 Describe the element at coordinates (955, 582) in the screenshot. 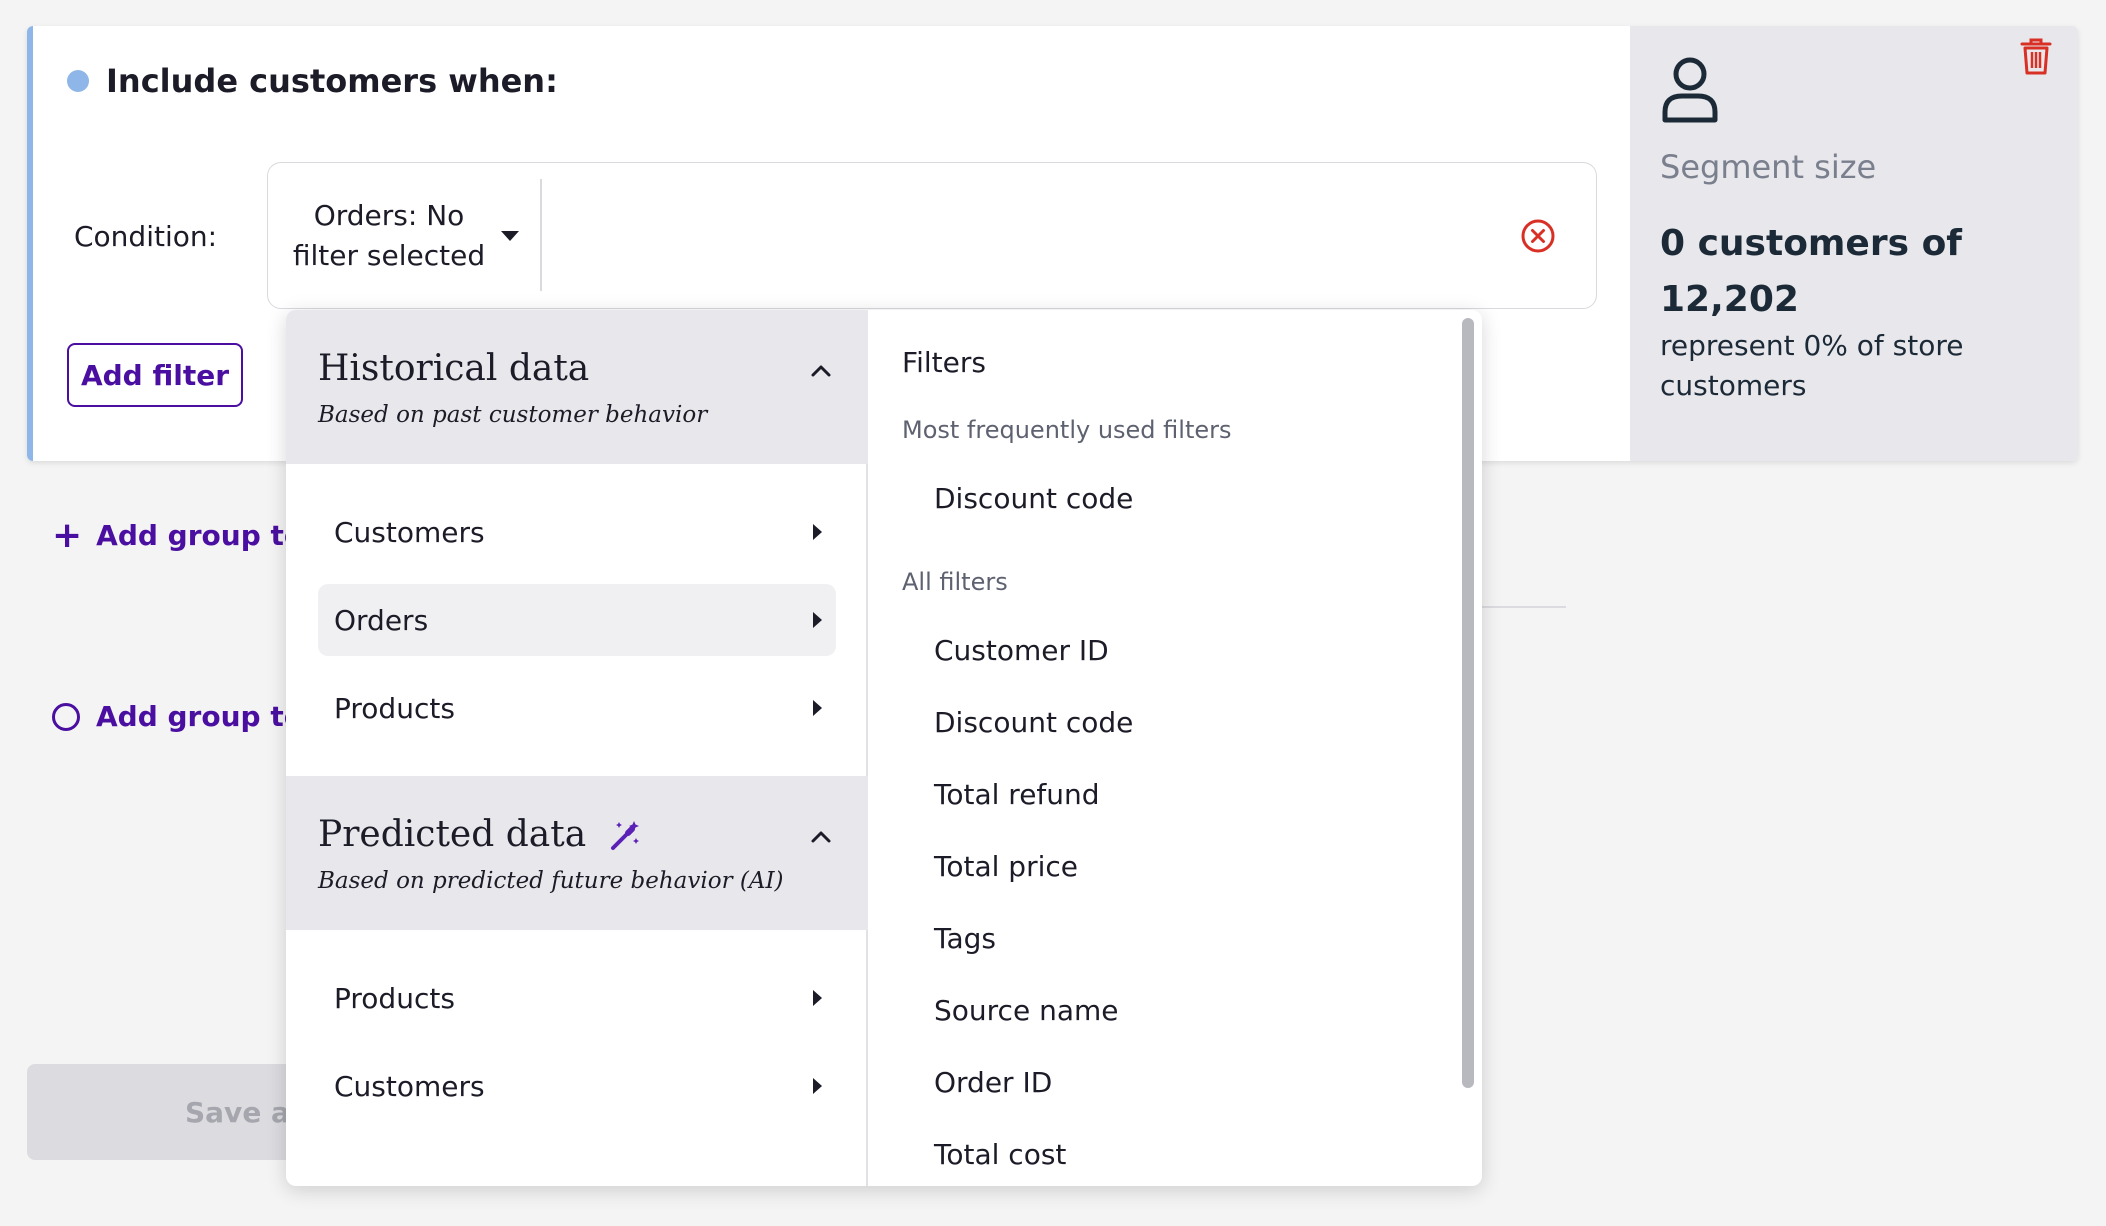

I see `all-filters-heading: All filters` at that location.